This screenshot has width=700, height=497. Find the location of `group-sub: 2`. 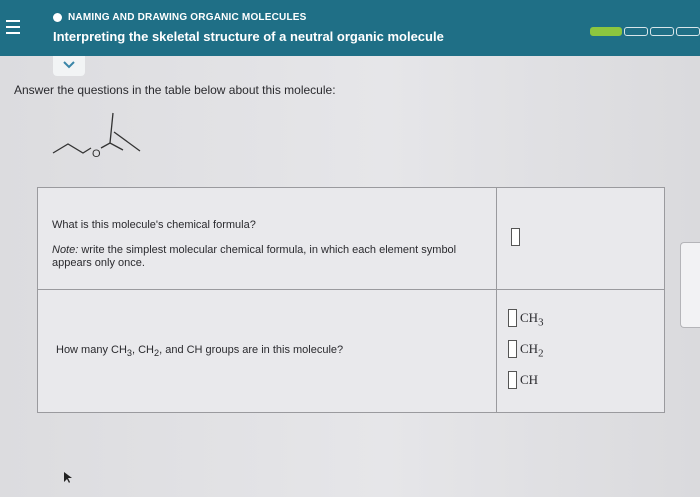

group-sub: 2 is located at coordinates (541, 353).